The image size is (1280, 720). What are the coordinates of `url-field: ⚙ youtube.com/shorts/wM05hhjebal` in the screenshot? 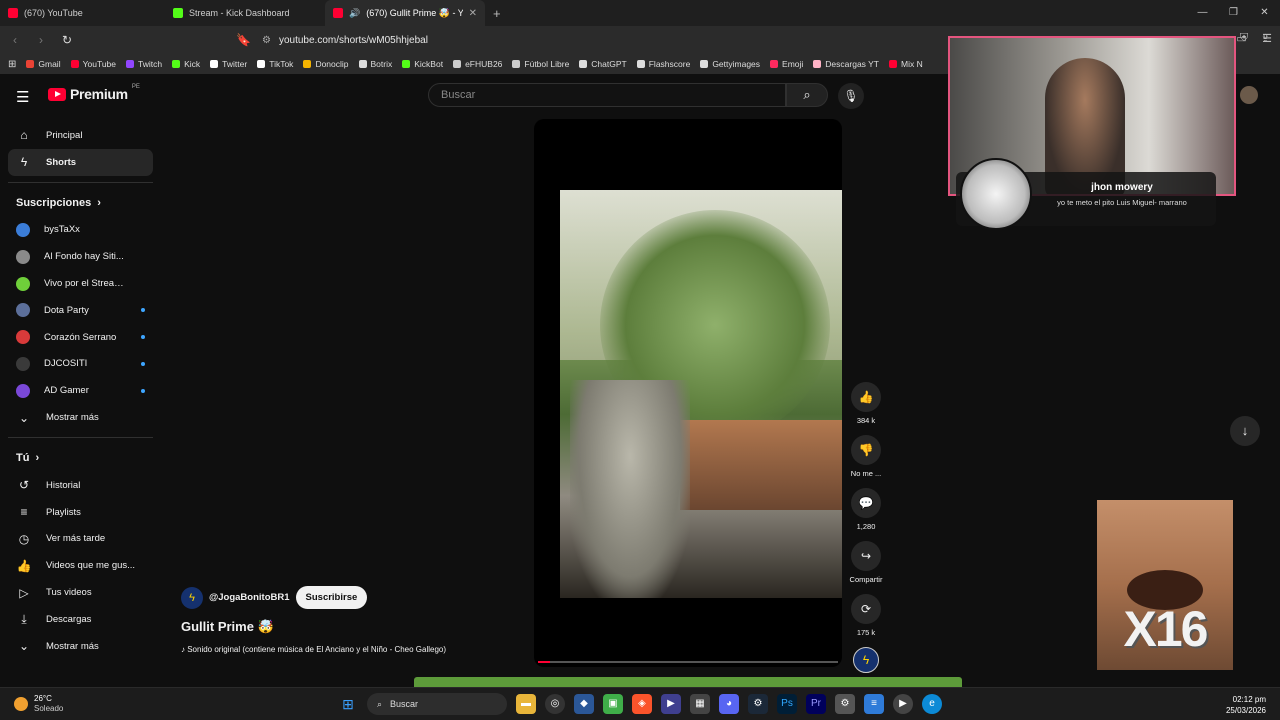 It's located at (345, 40).